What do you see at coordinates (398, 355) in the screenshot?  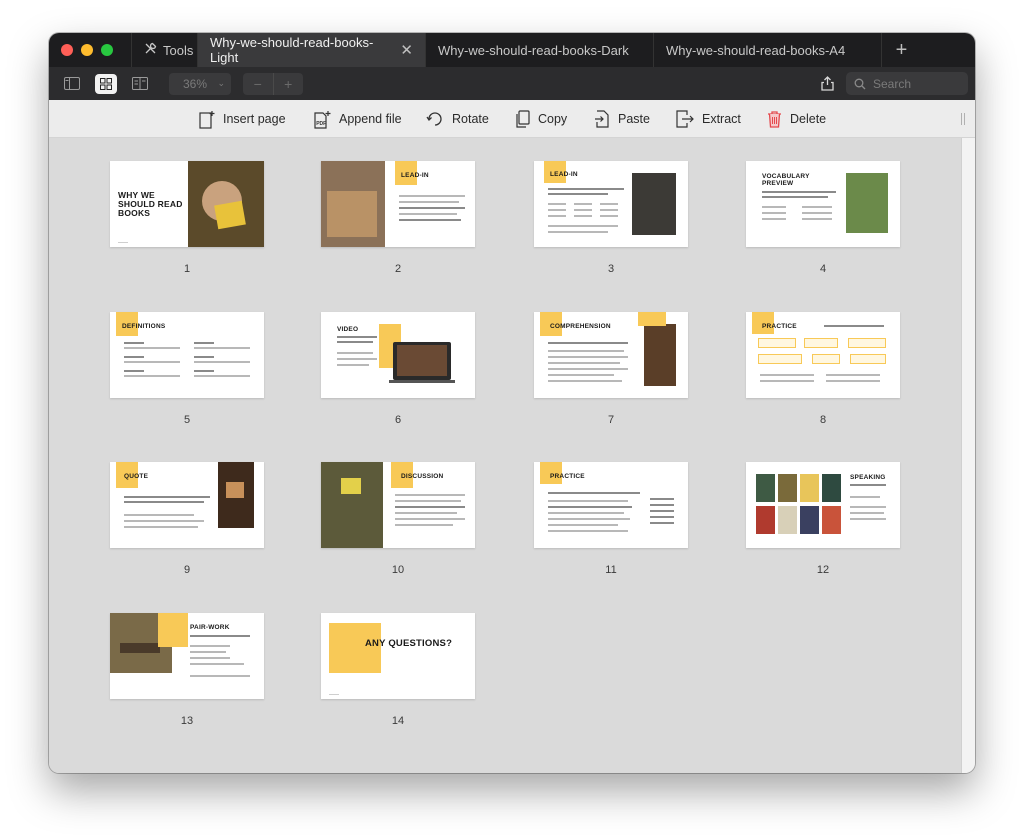 I see `page-thumbnail: VIDEO` at bounding box center [398, 355].